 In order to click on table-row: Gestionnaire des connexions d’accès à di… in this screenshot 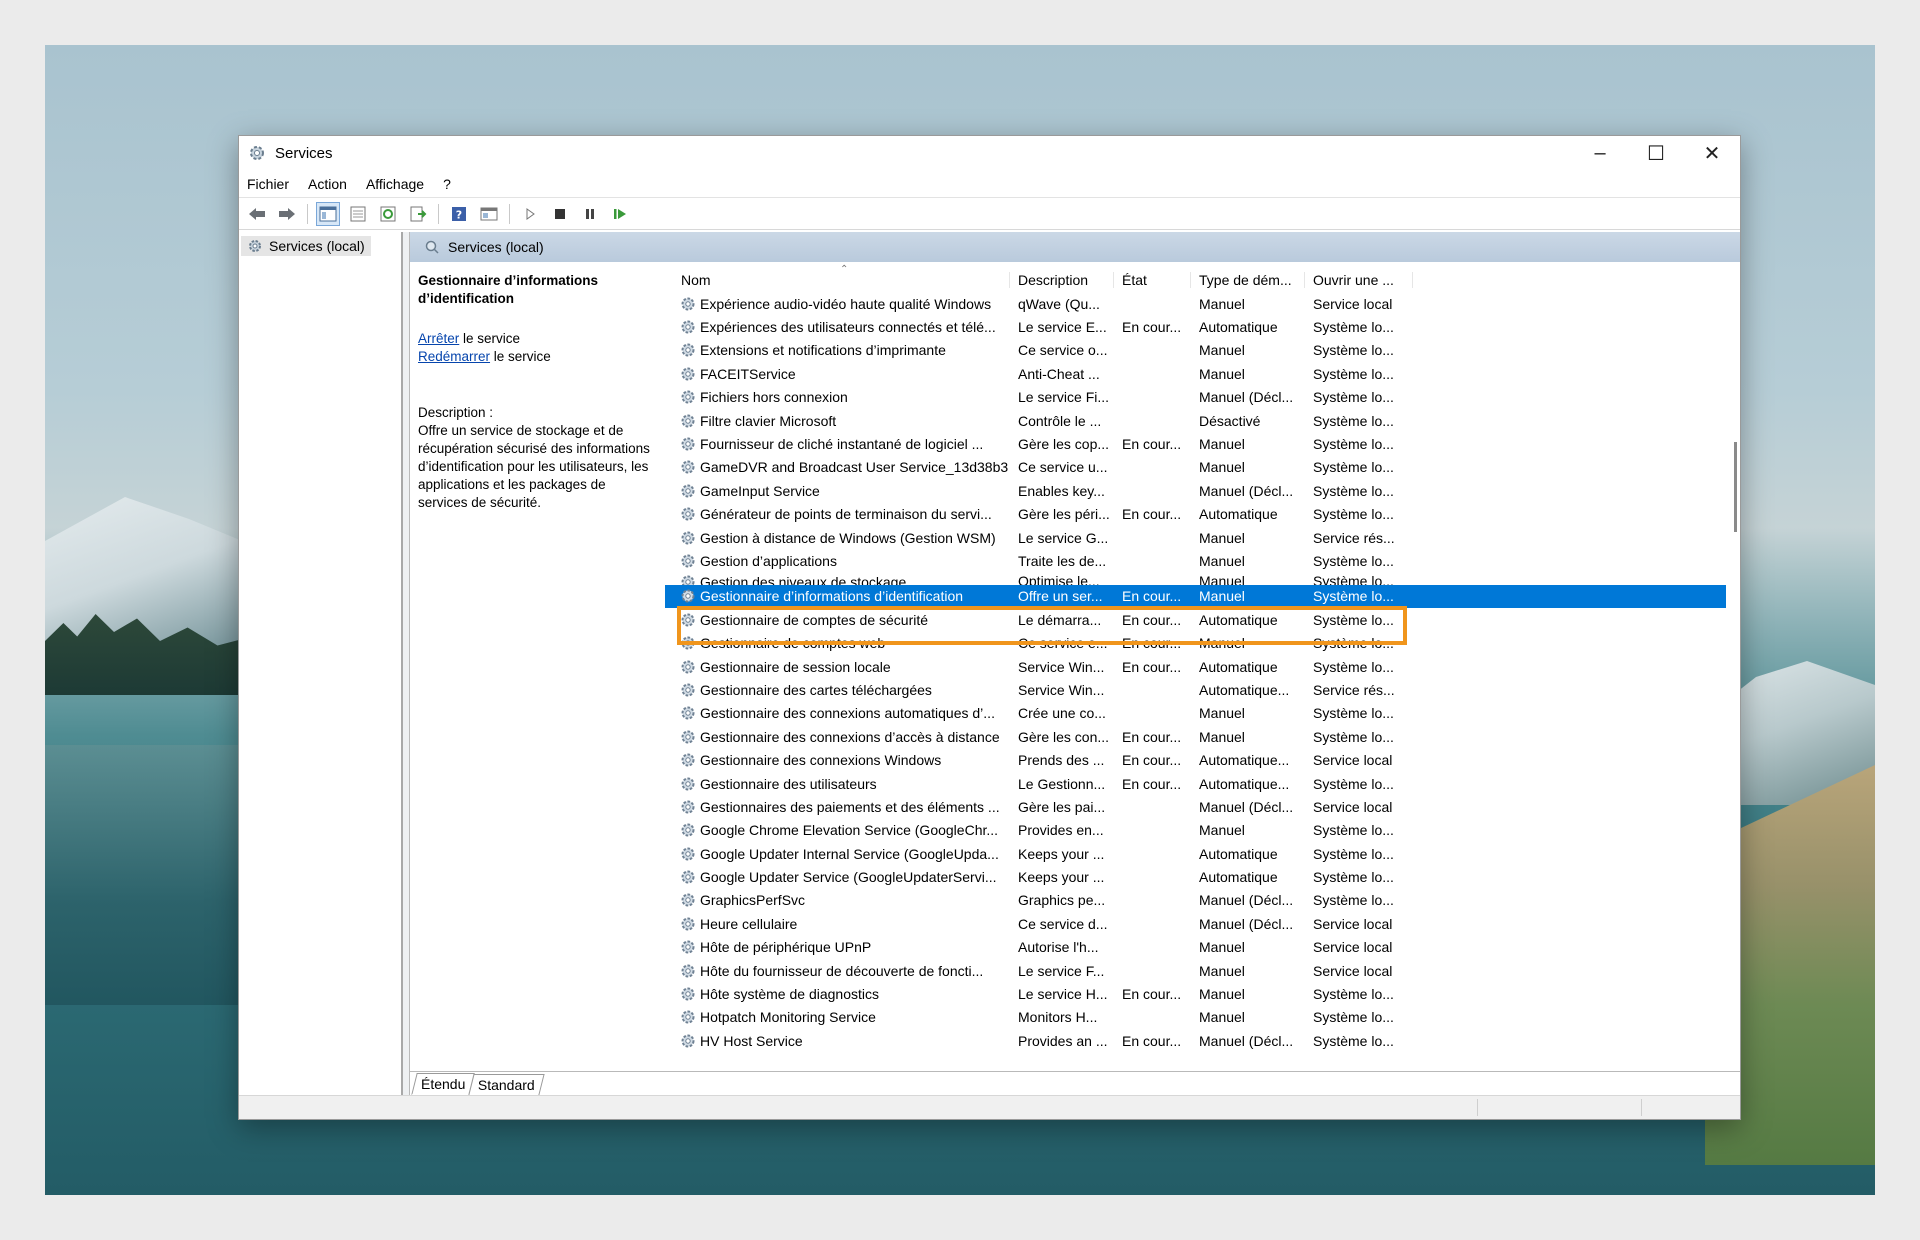, I will do `click(1202, 736)`.